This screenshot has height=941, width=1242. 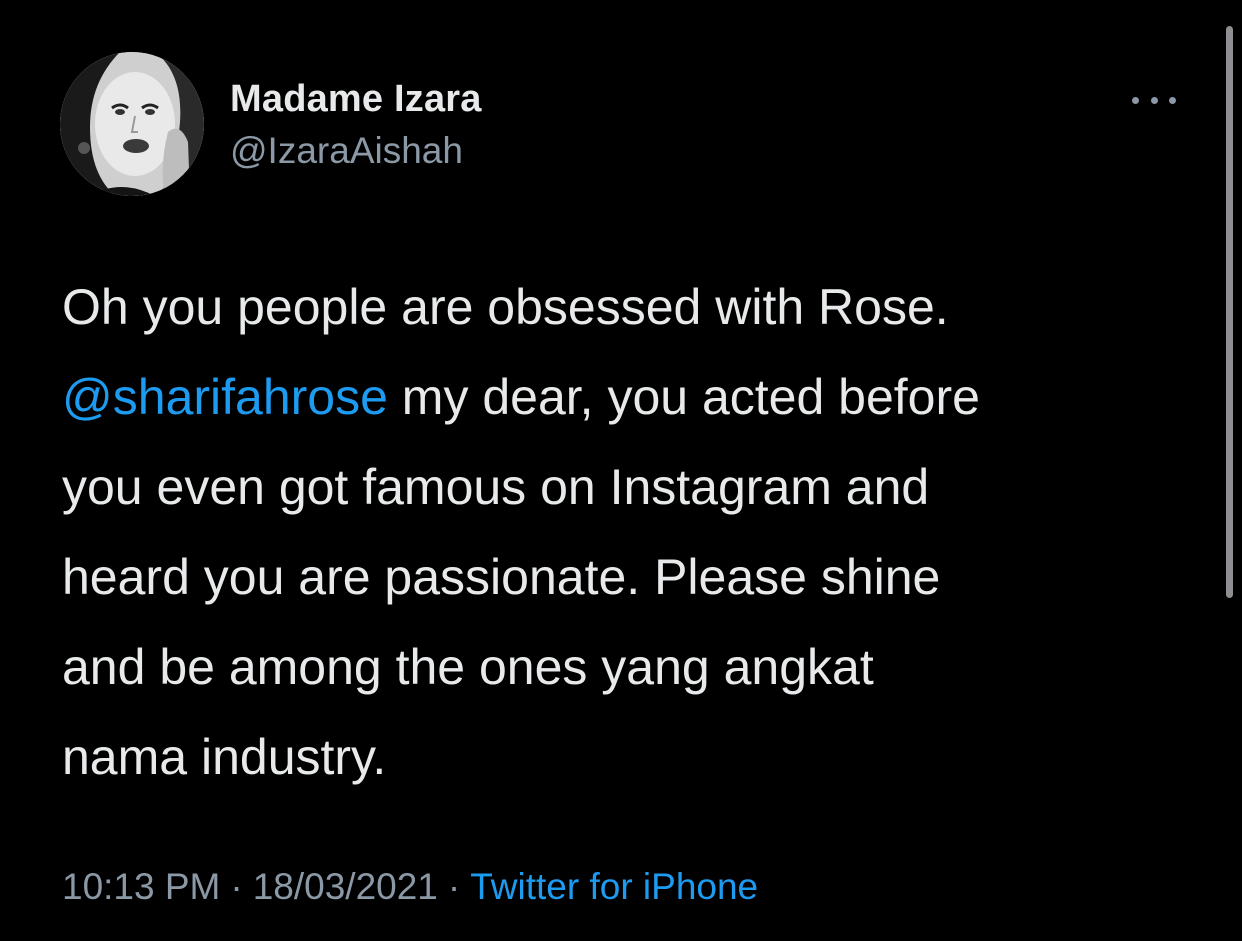 What do you see at coordinates (225, 397) in the screenshot?
I see `mention-link: @sharifahrose` at bounding box center [225, 397].